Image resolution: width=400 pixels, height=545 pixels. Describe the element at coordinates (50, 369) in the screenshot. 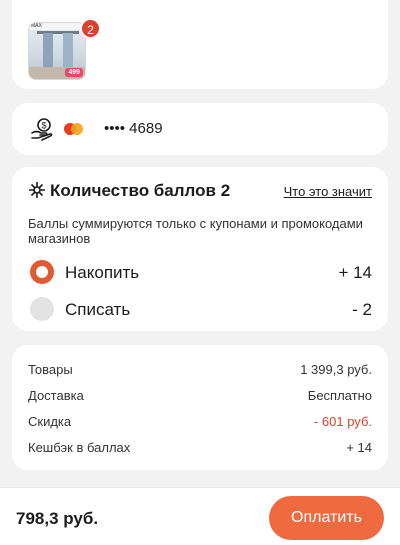

I see `summary-key: Товары` at that location.